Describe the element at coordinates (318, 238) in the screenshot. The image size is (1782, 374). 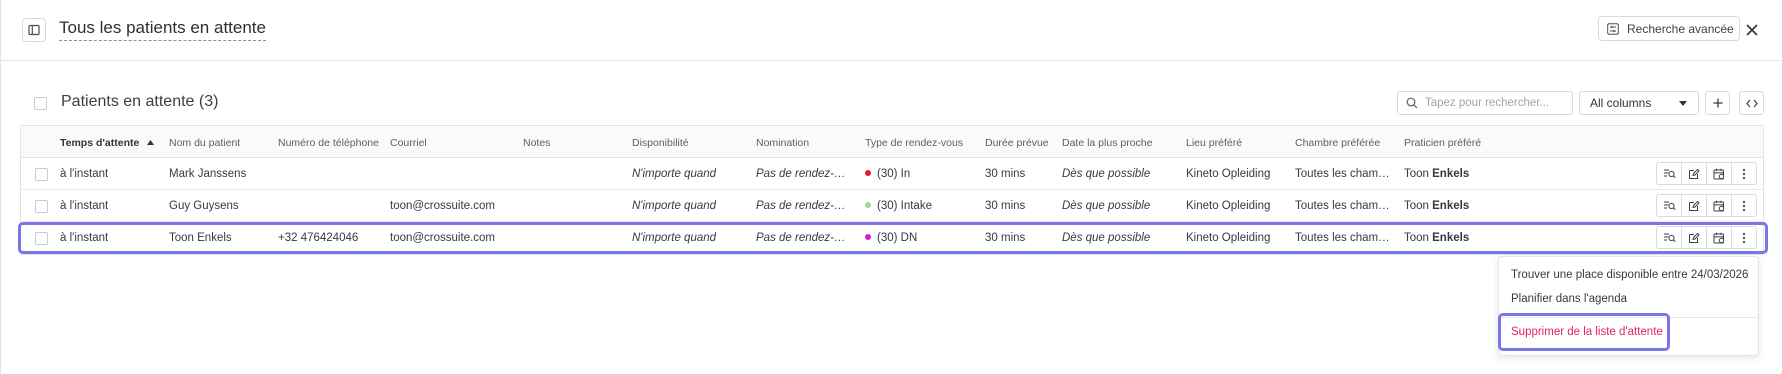
I see `cell-phone: +32 476424046` at that location.